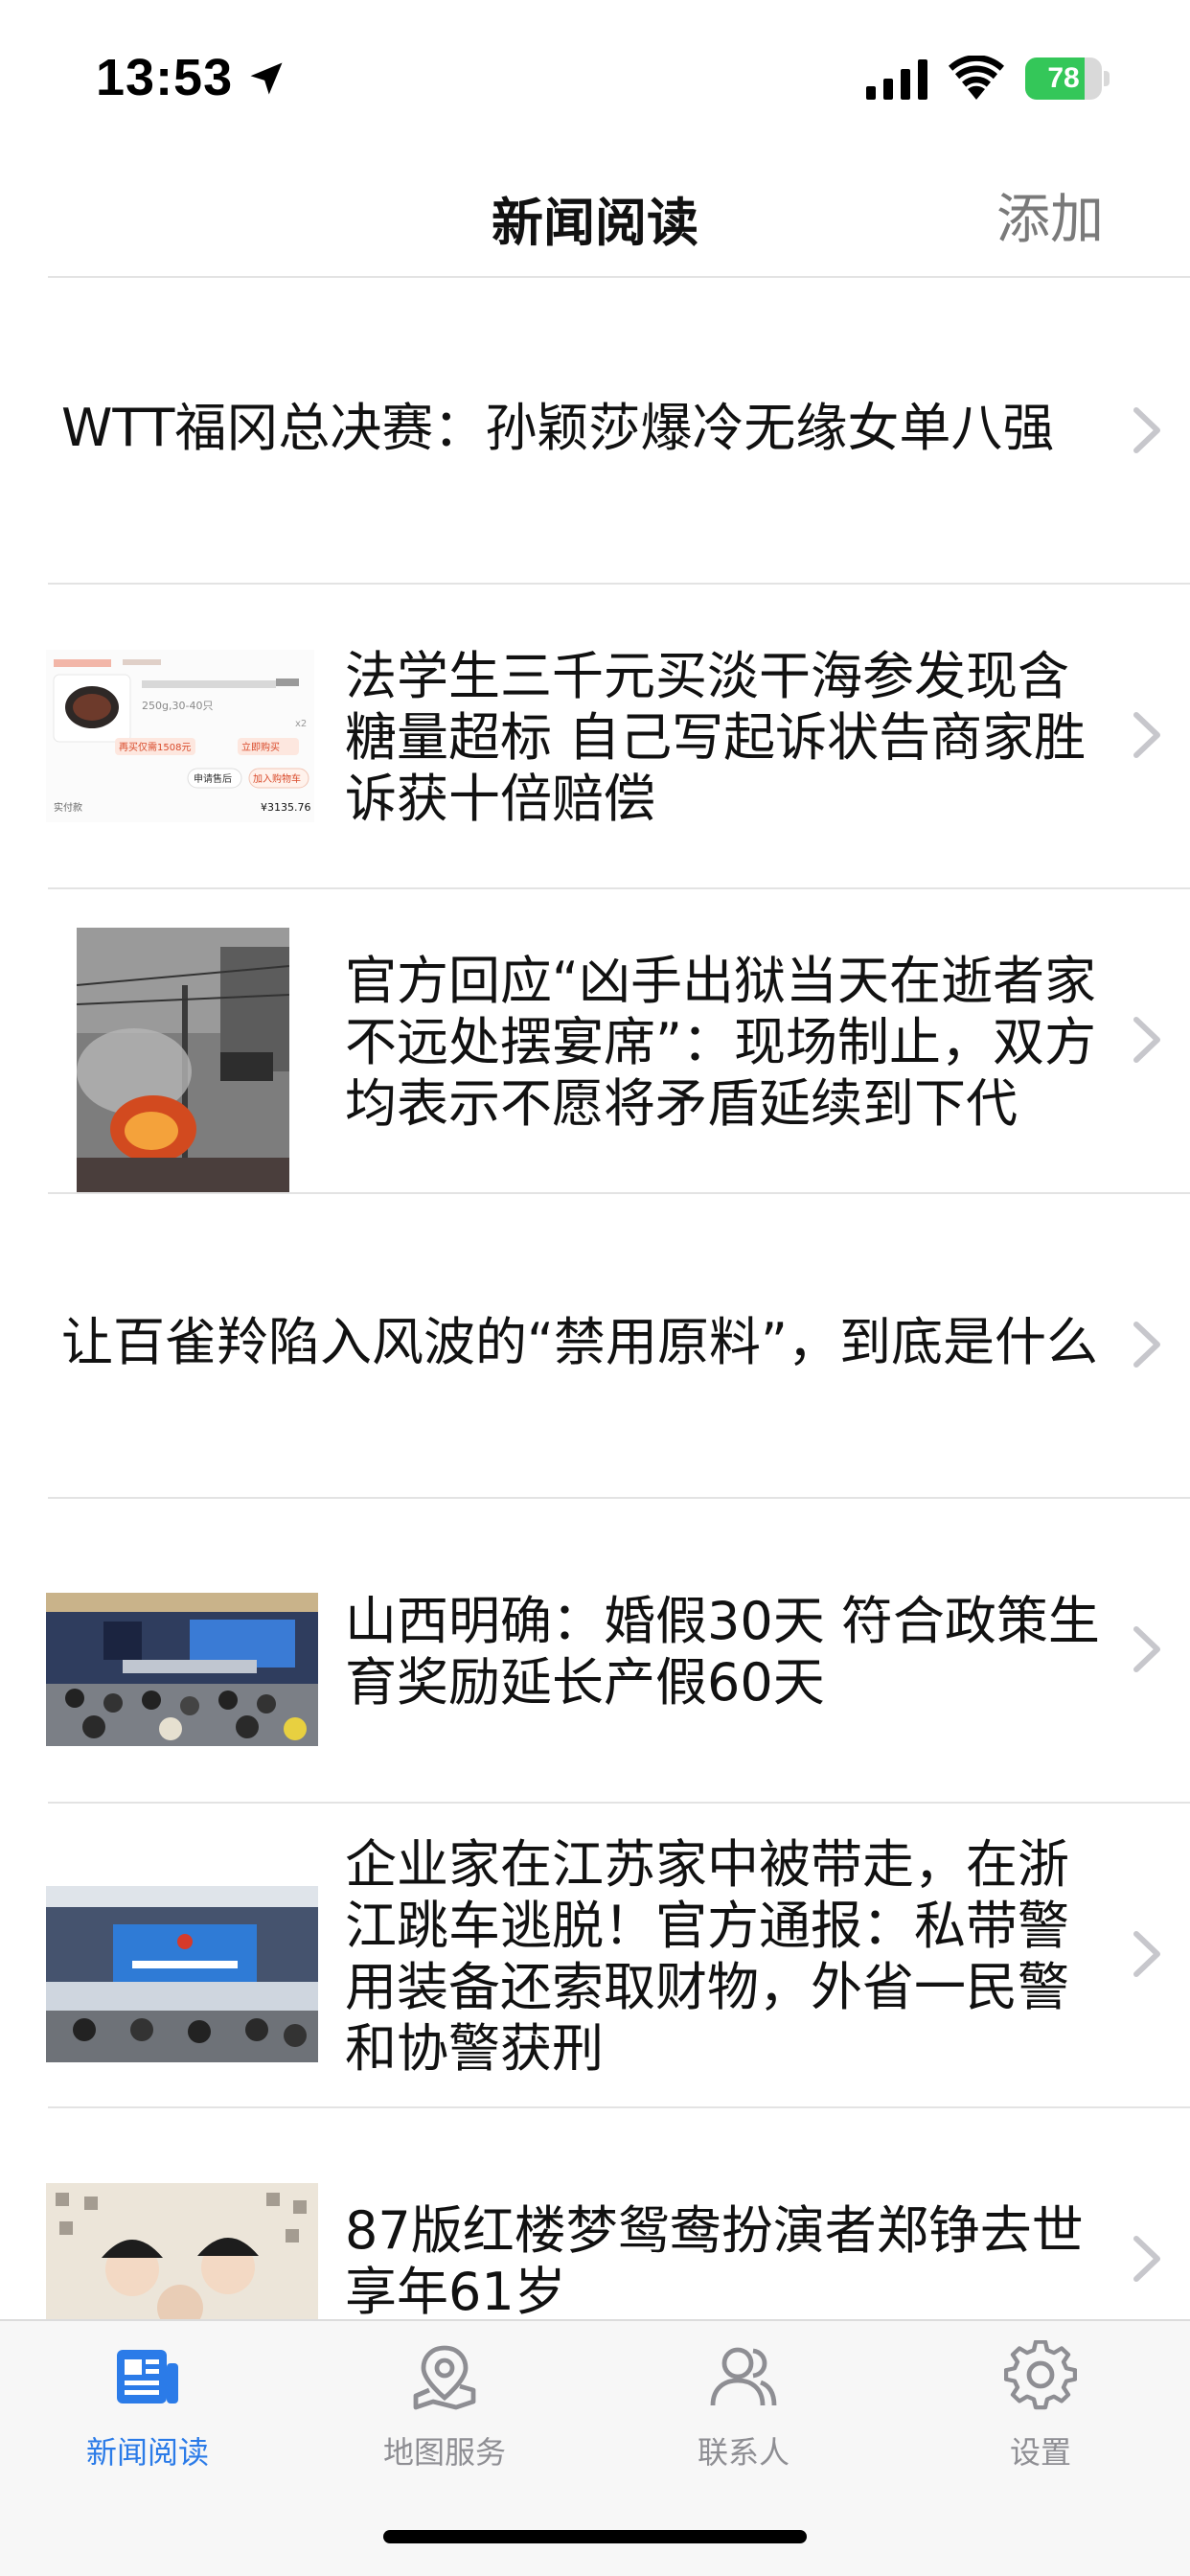 The height and width of the screenshot is (2576, 1190). I want to click on street-fire-photo-thumb, so click(183, 1060).